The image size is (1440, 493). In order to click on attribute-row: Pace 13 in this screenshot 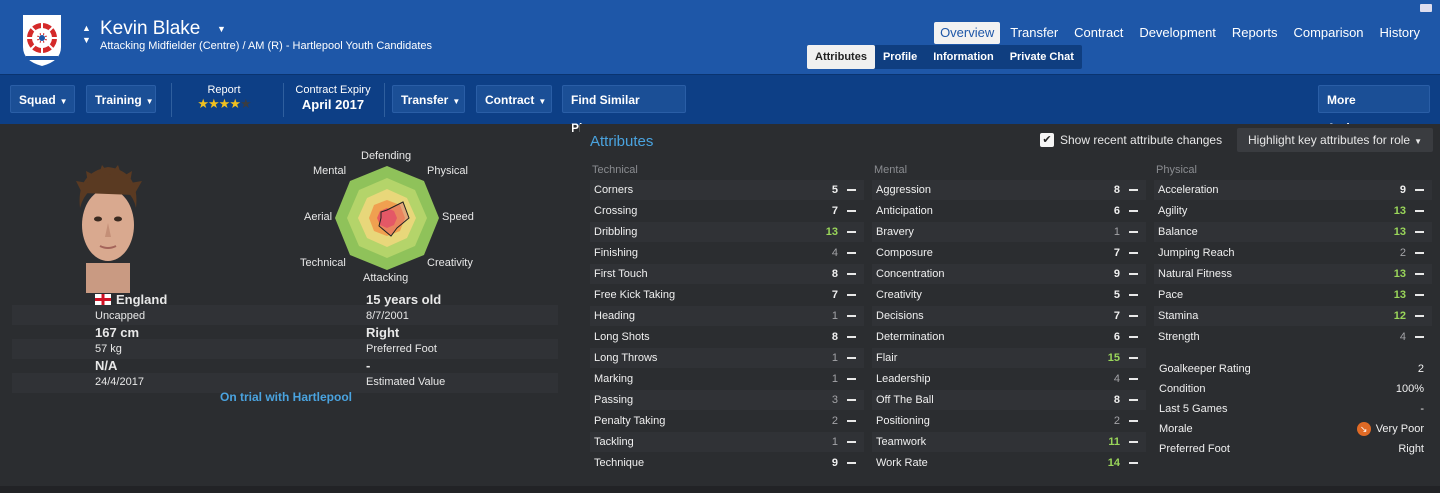, I will do `click(1293, 295)`.